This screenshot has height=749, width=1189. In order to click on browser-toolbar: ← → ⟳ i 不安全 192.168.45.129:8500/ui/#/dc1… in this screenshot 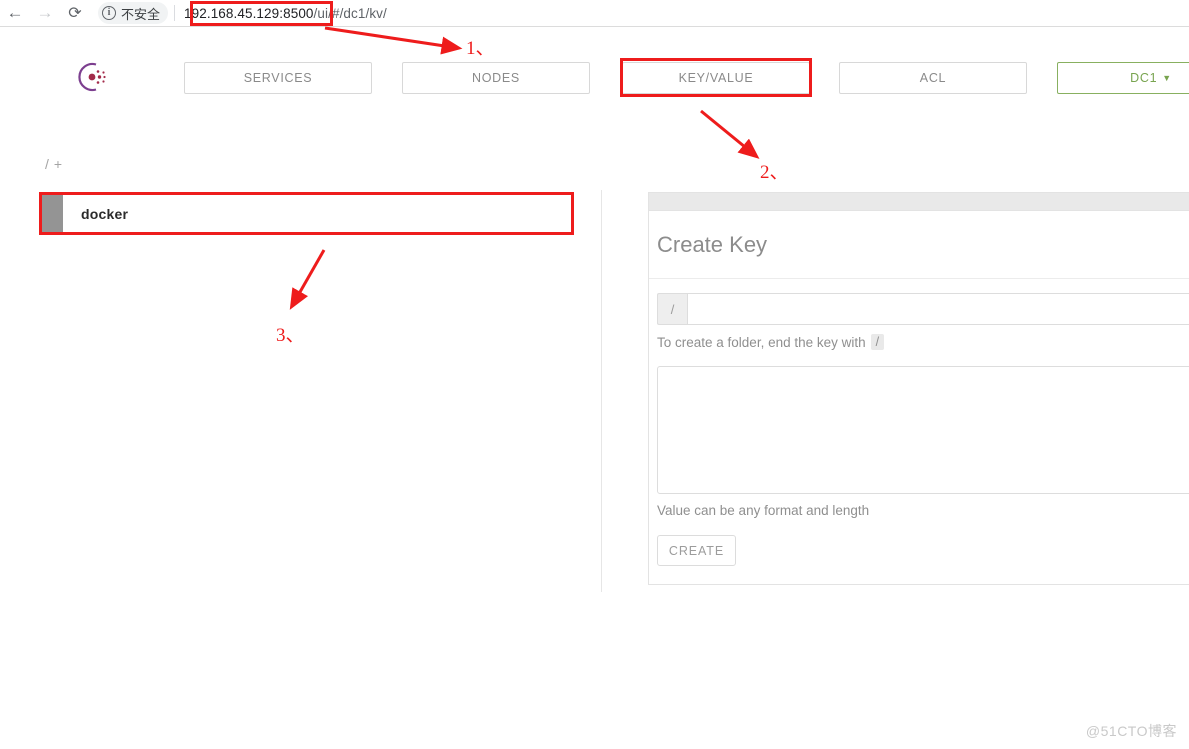, I will do `click(594, 13)`.